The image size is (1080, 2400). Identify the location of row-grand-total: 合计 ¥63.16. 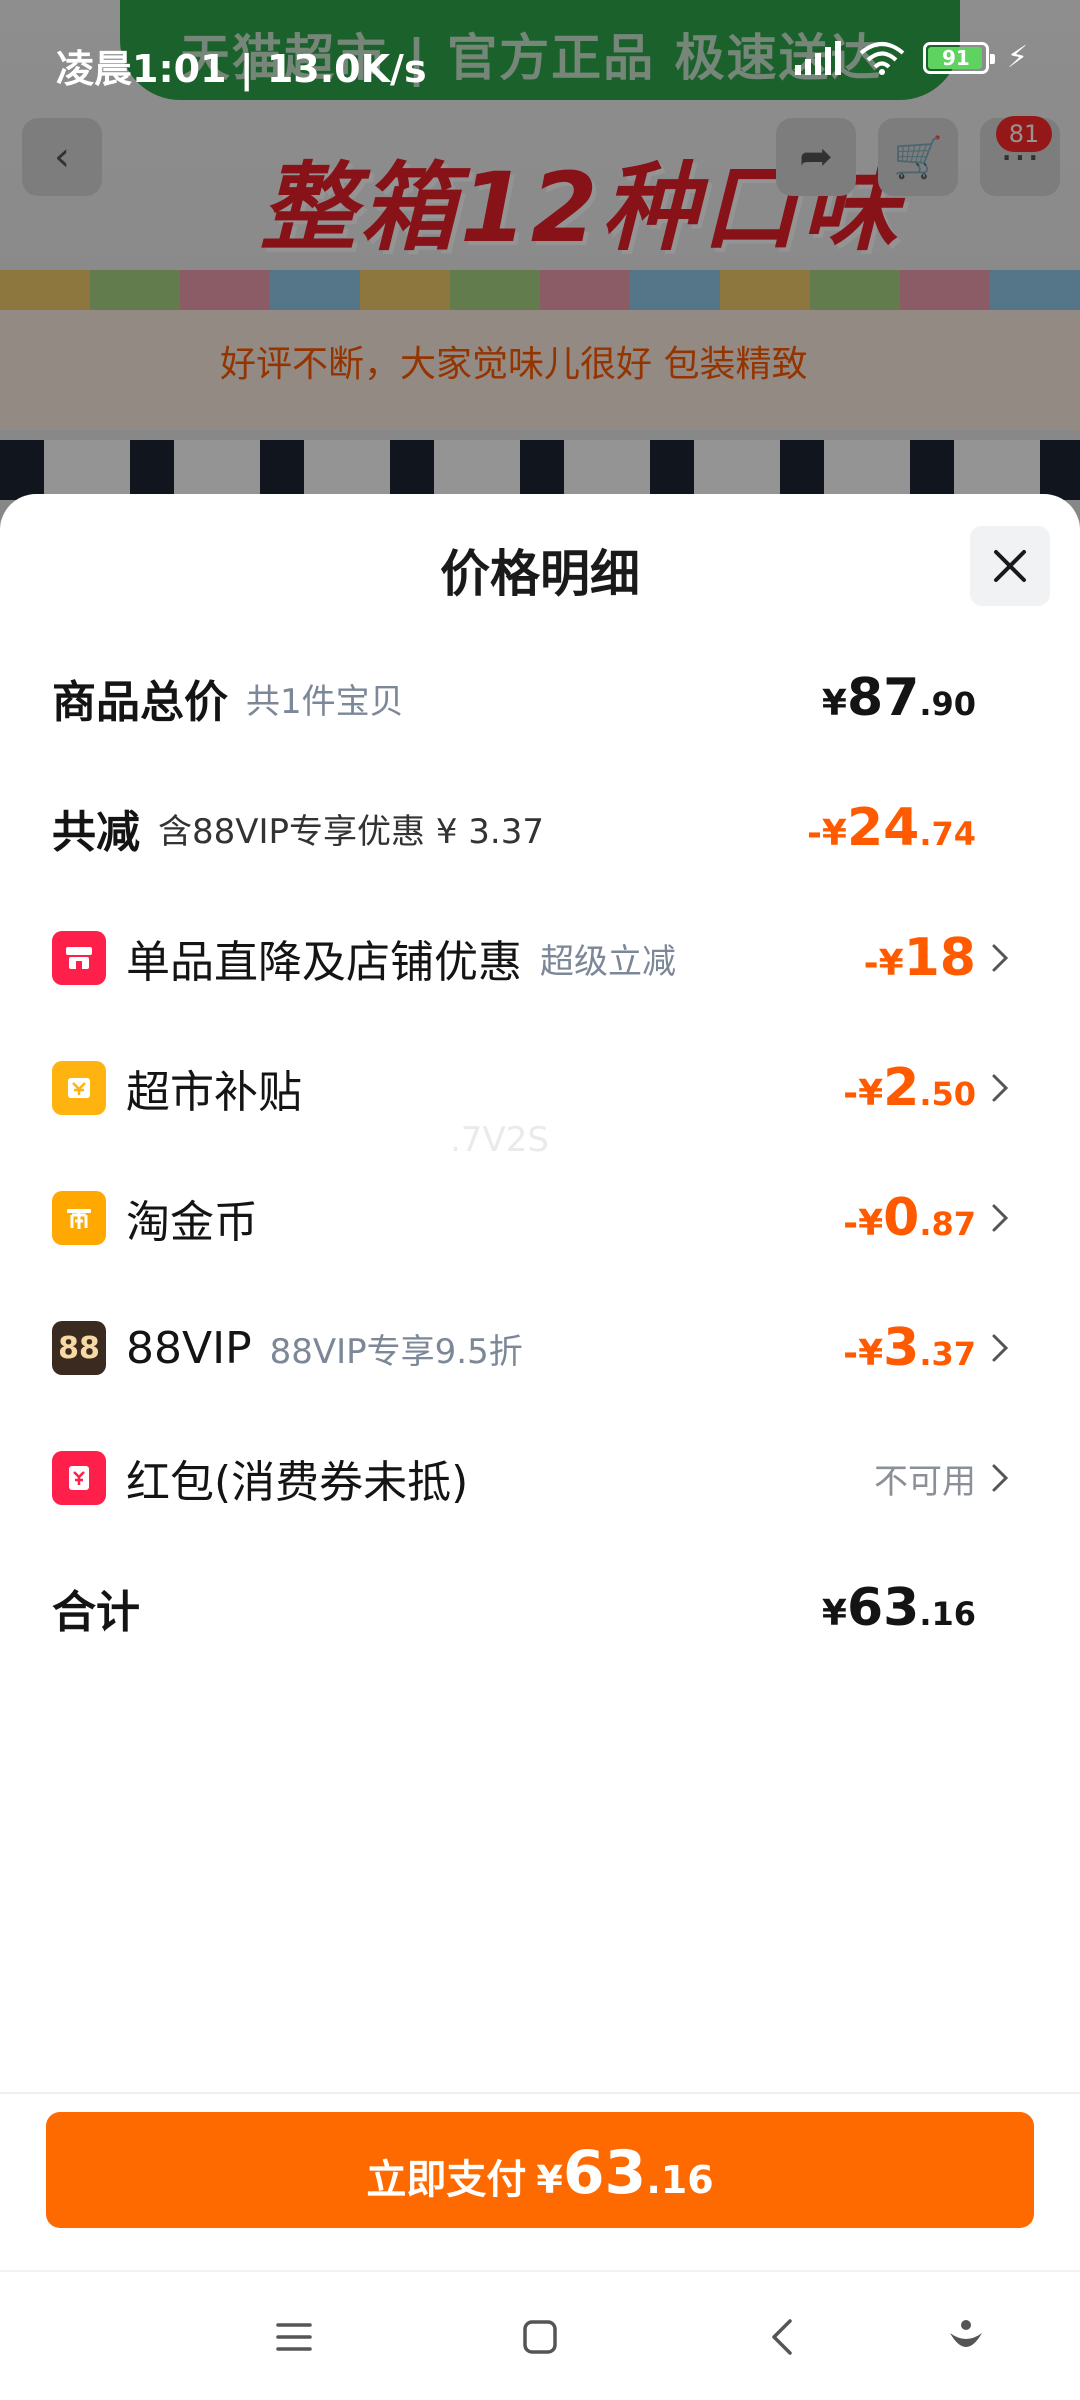
(532, 1608).